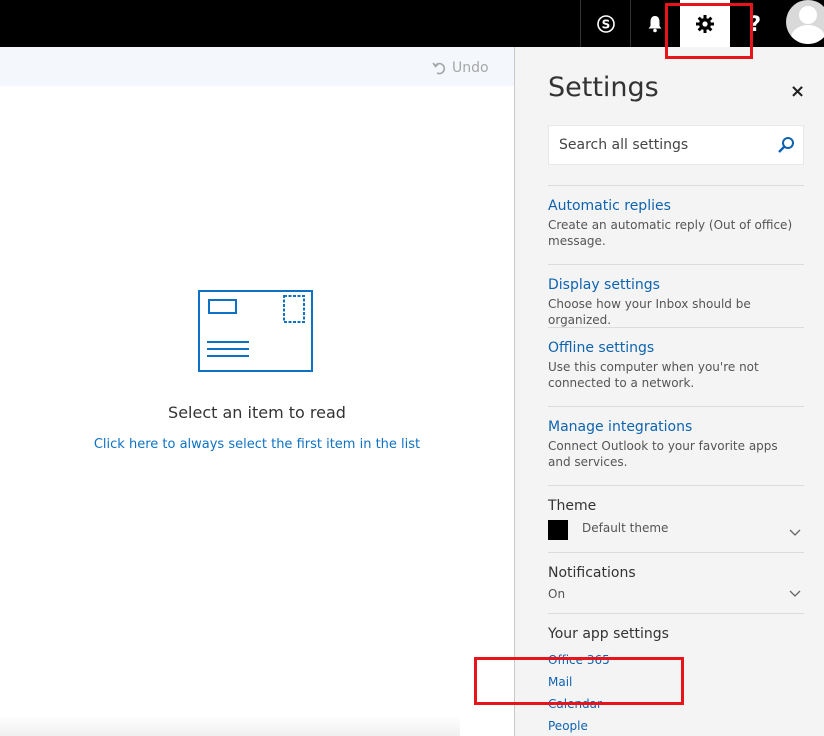  Describe the element at coordinates (579, 681) in the screenshot. I see `highlight-box-mail` at that location.